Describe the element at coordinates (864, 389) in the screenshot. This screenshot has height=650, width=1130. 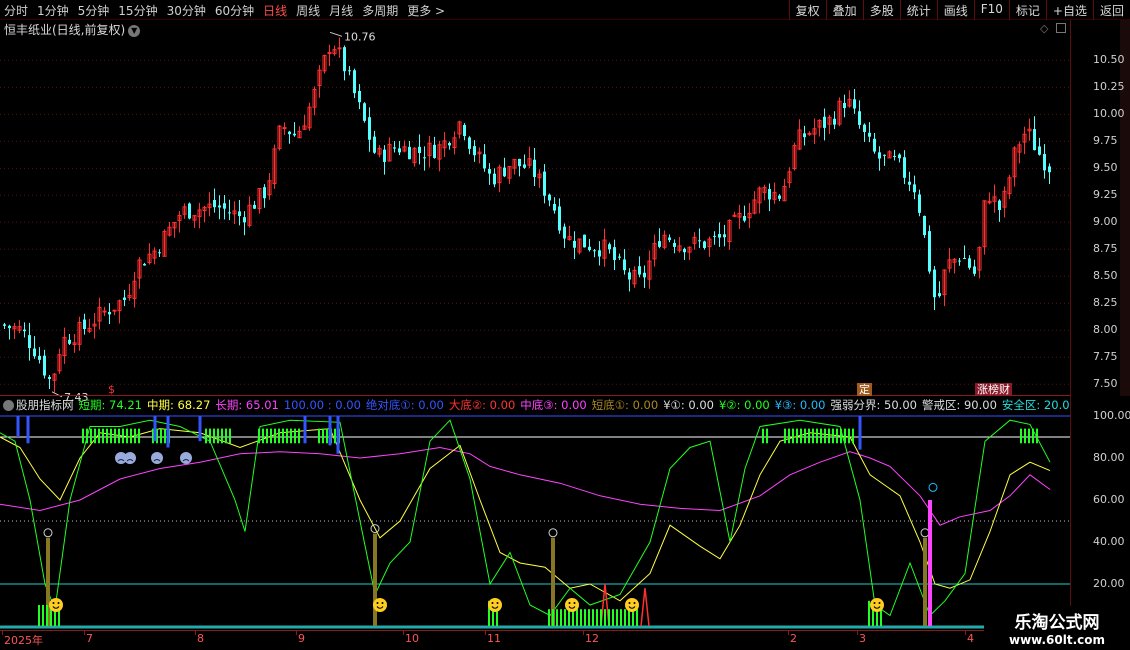
I see `ding-tag: 定` at that location.